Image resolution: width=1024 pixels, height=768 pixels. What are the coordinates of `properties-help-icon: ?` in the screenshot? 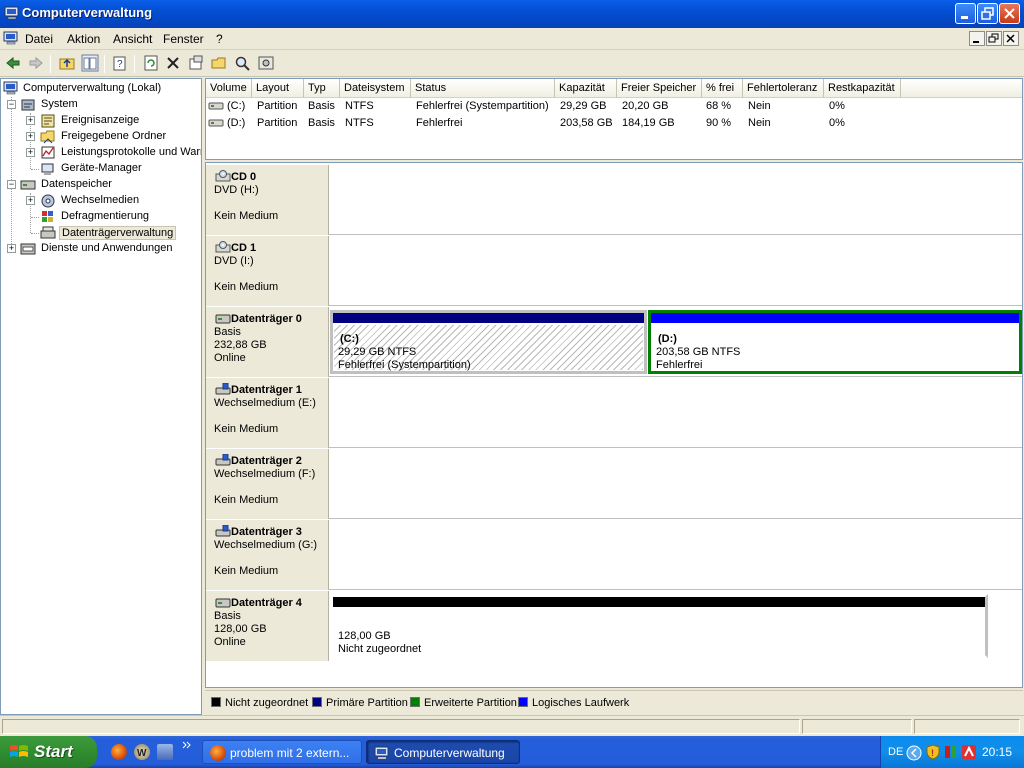 It's located at (120, 63).